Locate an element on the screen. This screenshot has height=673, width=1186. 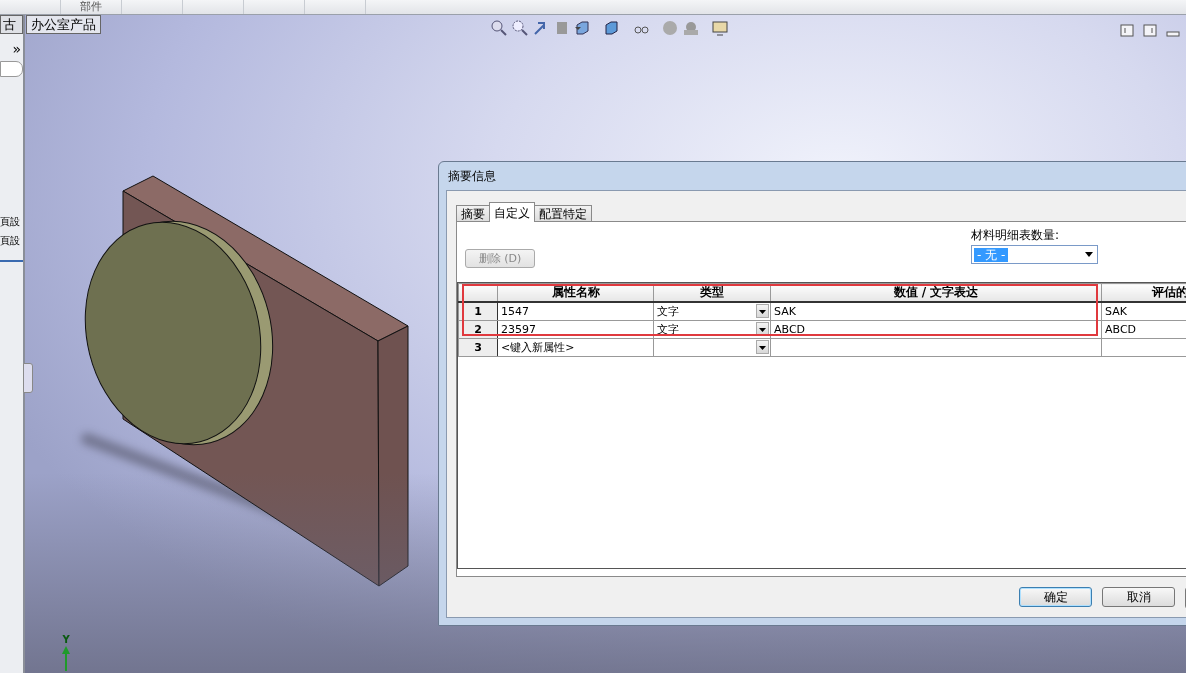
property-name-cell: 23597 is located at coordinates (575, 329).